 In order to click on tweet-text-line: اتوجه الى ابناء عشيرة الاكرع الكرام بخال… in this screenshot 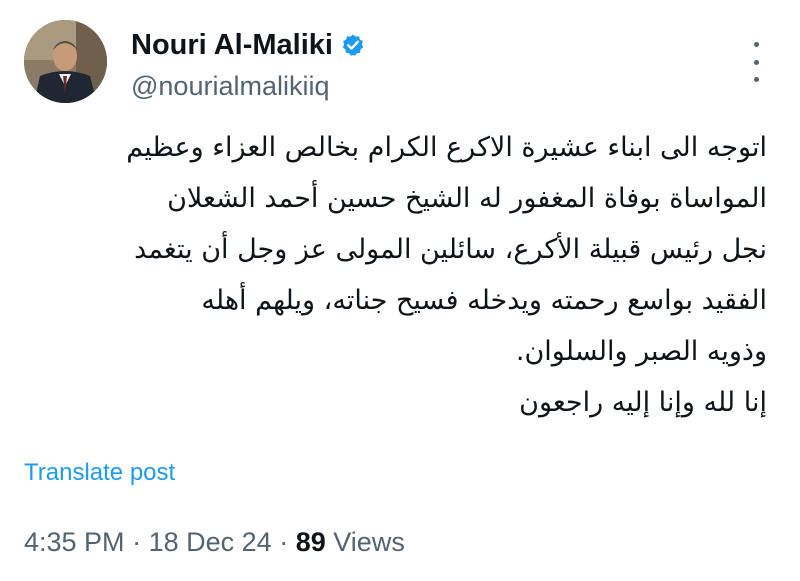, I will do `click(446, 147)`.